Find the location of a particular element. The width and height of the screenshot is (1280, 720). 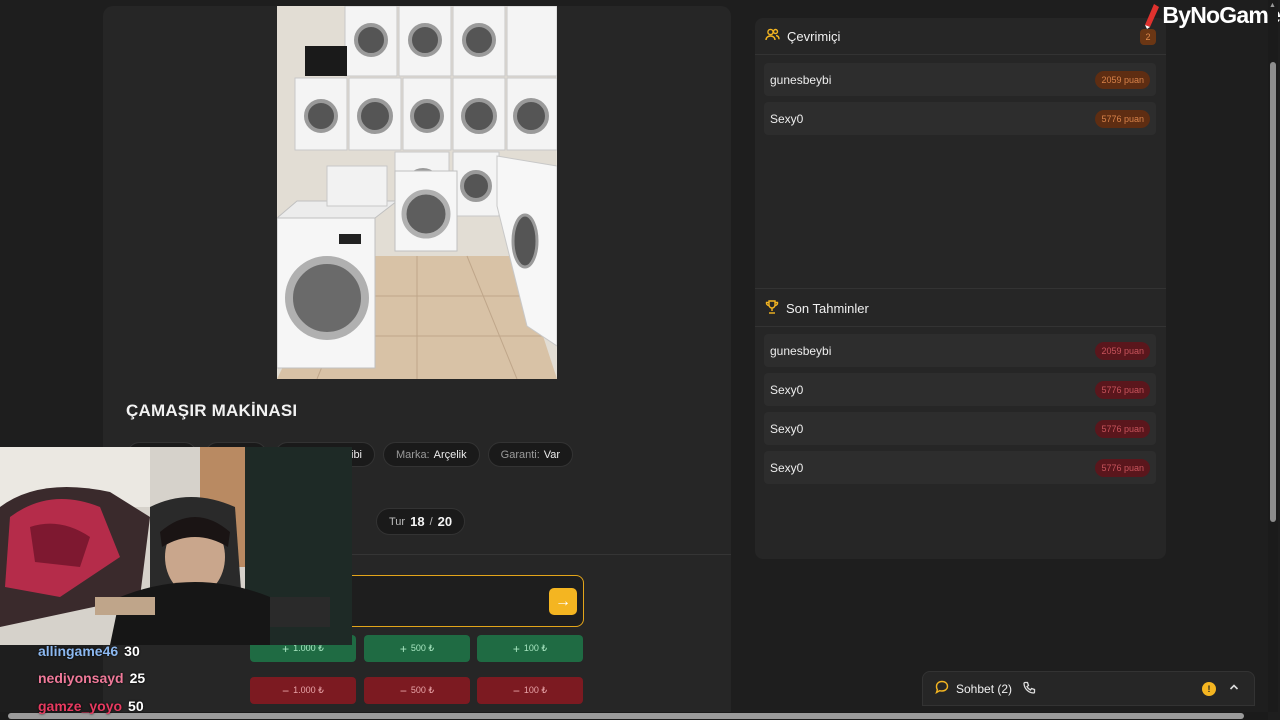

stream-chat-user: allingame46 is located at coordinates (78, 651).